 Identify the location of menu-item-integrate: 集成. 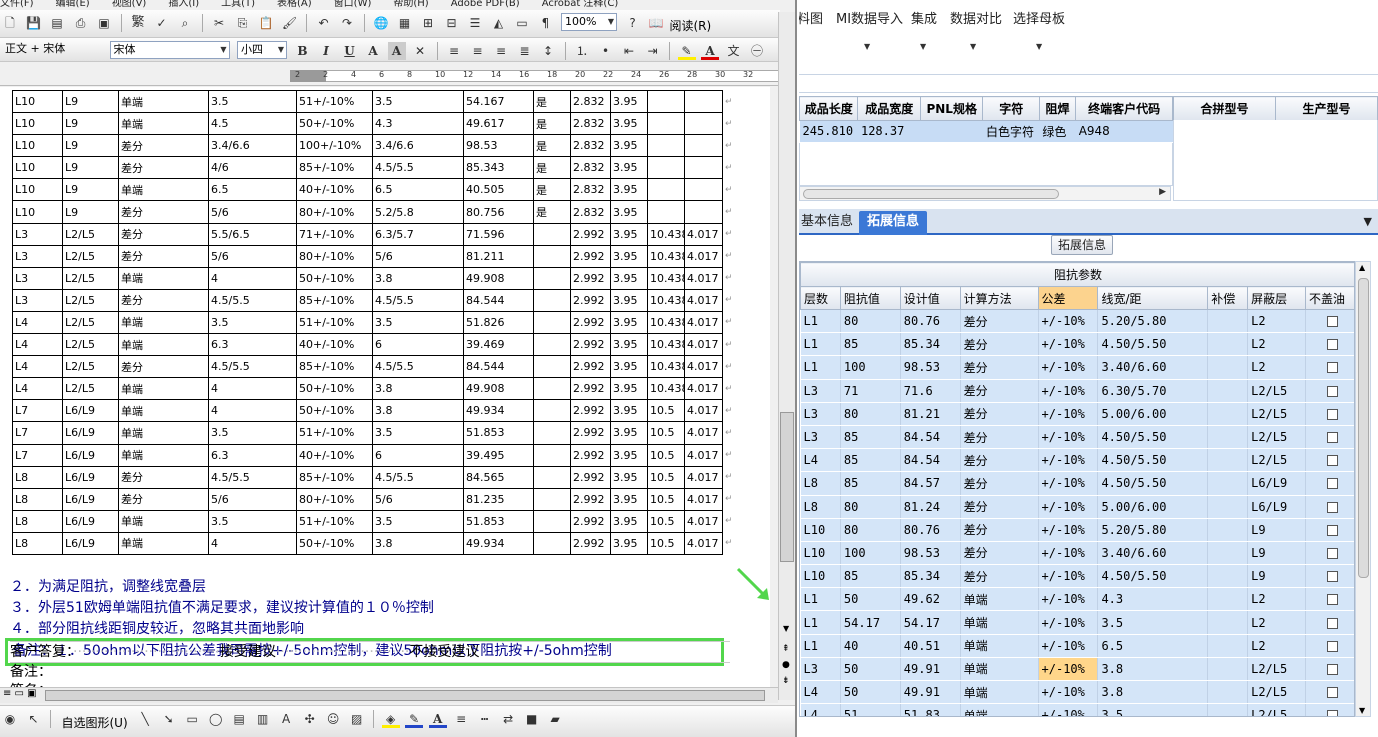
(924, 17).